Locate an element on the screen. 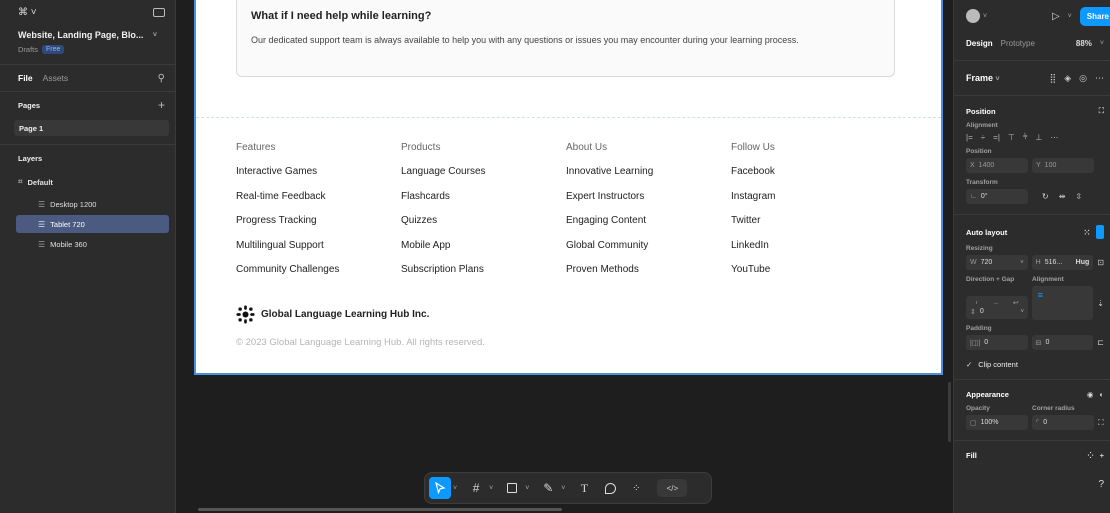 This screenshot has width=1110, height=513. footer-link: Real-time Feedback is located at coordinates (318, 203).